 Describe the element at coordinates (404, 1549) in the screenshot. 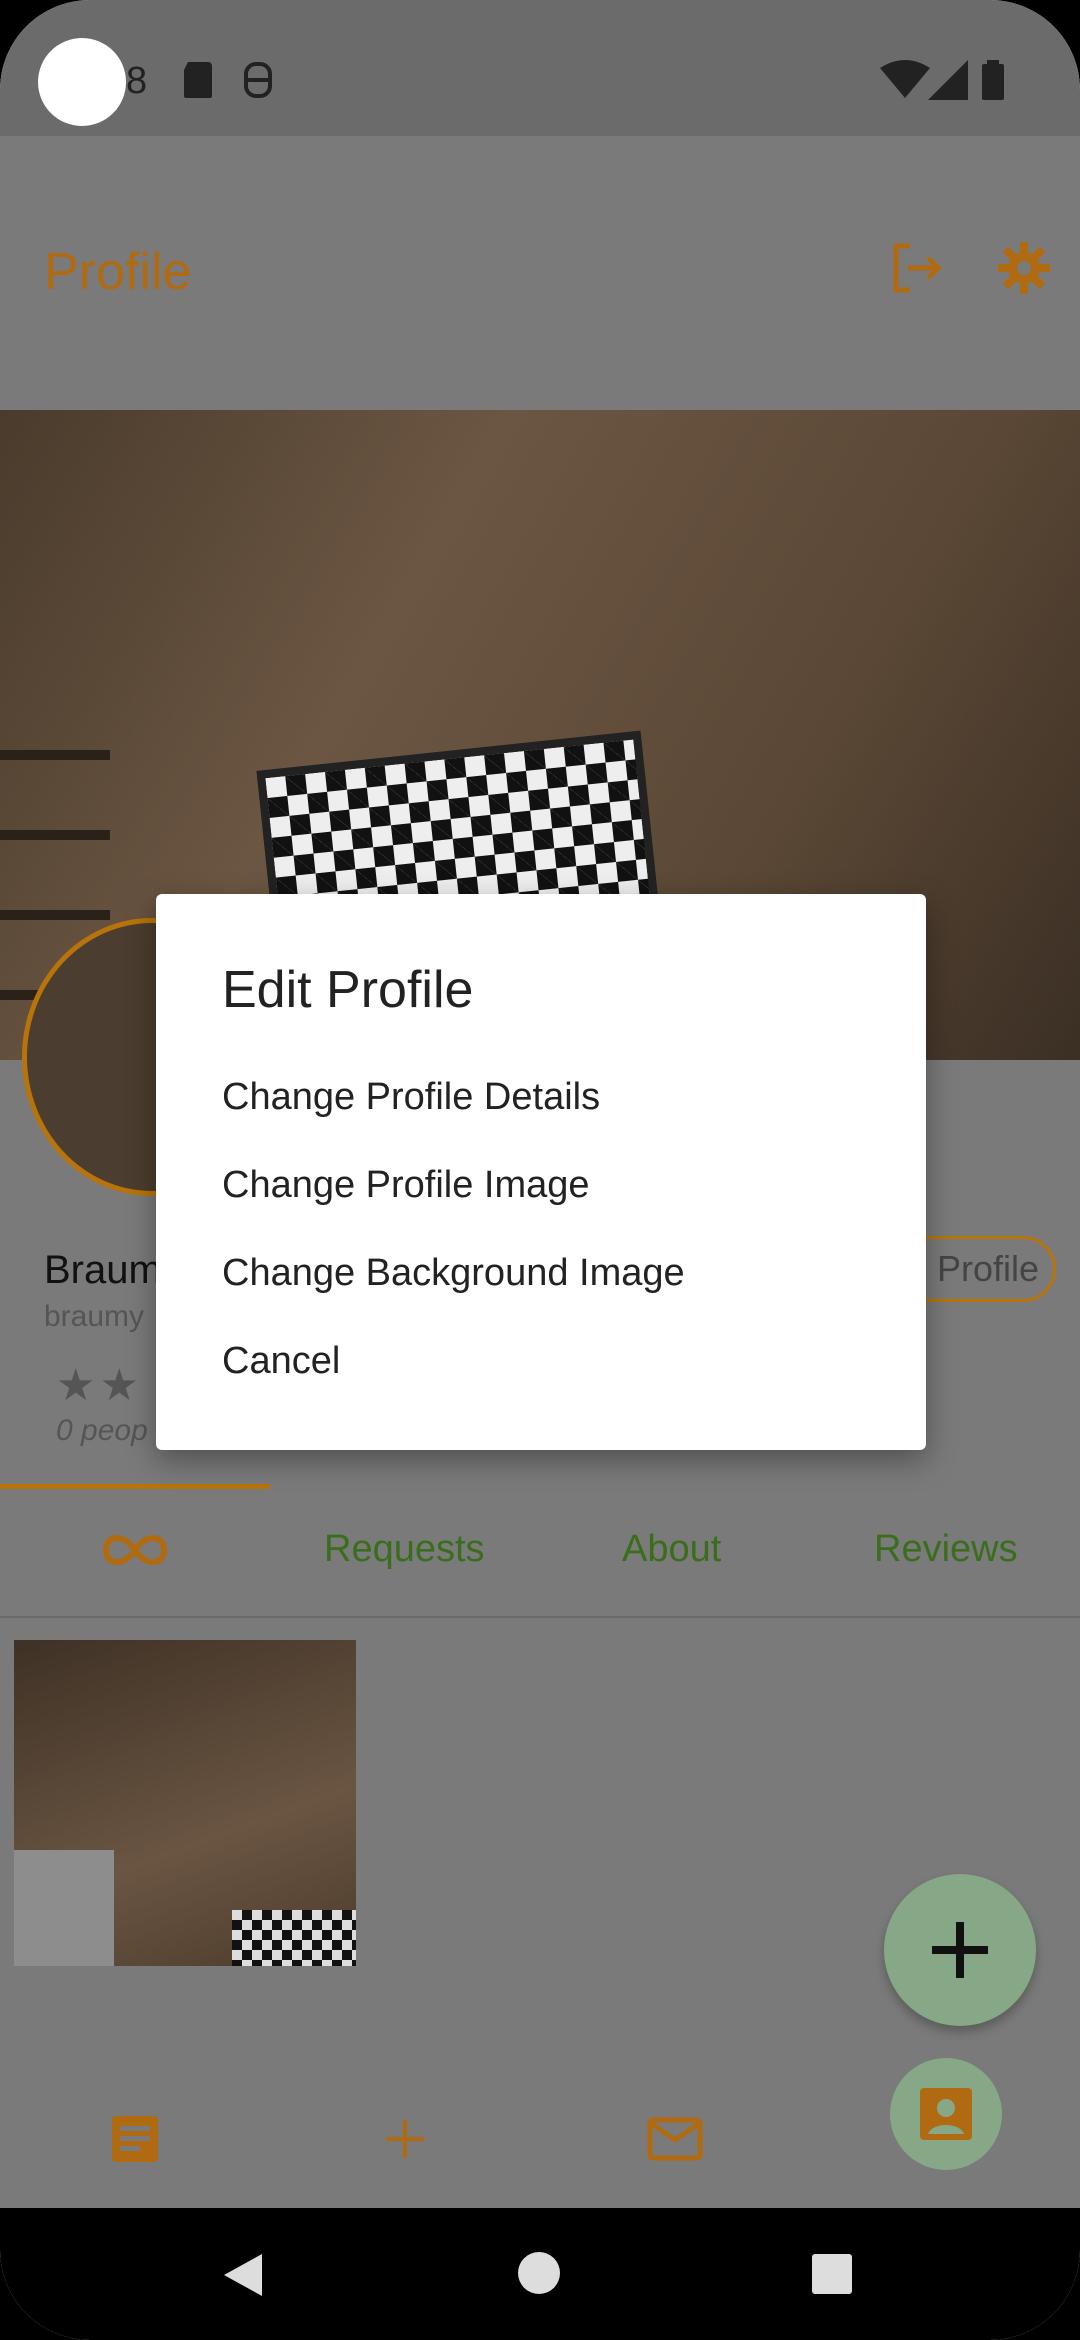

I see `tab-requests: Requests` at that location.